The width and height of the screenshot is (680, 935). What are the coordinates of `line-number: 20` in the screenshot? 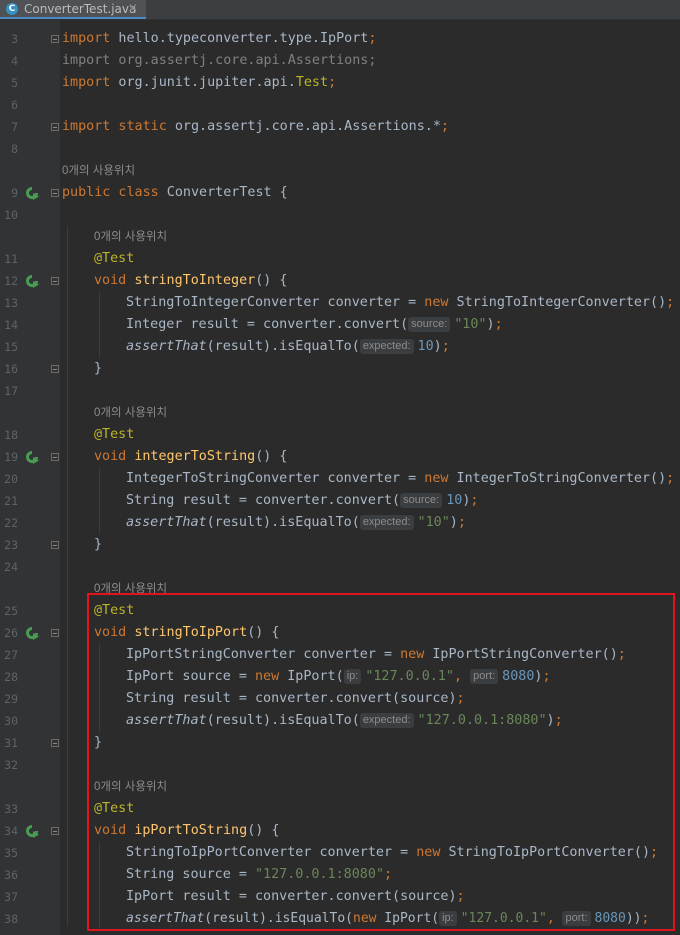 It's located at (11, 479).